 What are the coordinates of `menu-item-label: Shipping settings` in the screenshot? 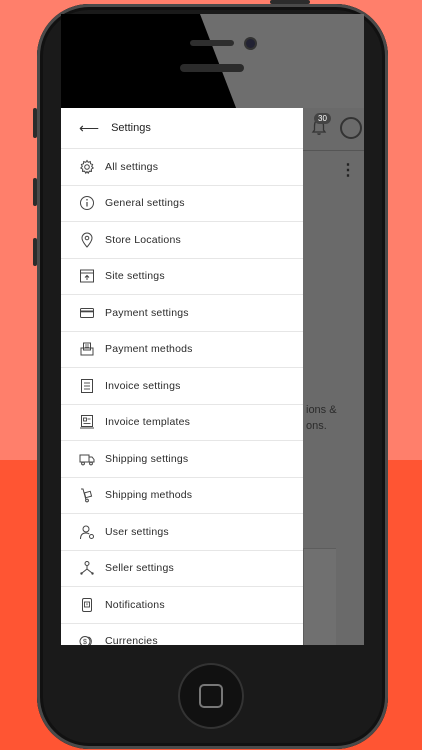 It's located at (147, 458).